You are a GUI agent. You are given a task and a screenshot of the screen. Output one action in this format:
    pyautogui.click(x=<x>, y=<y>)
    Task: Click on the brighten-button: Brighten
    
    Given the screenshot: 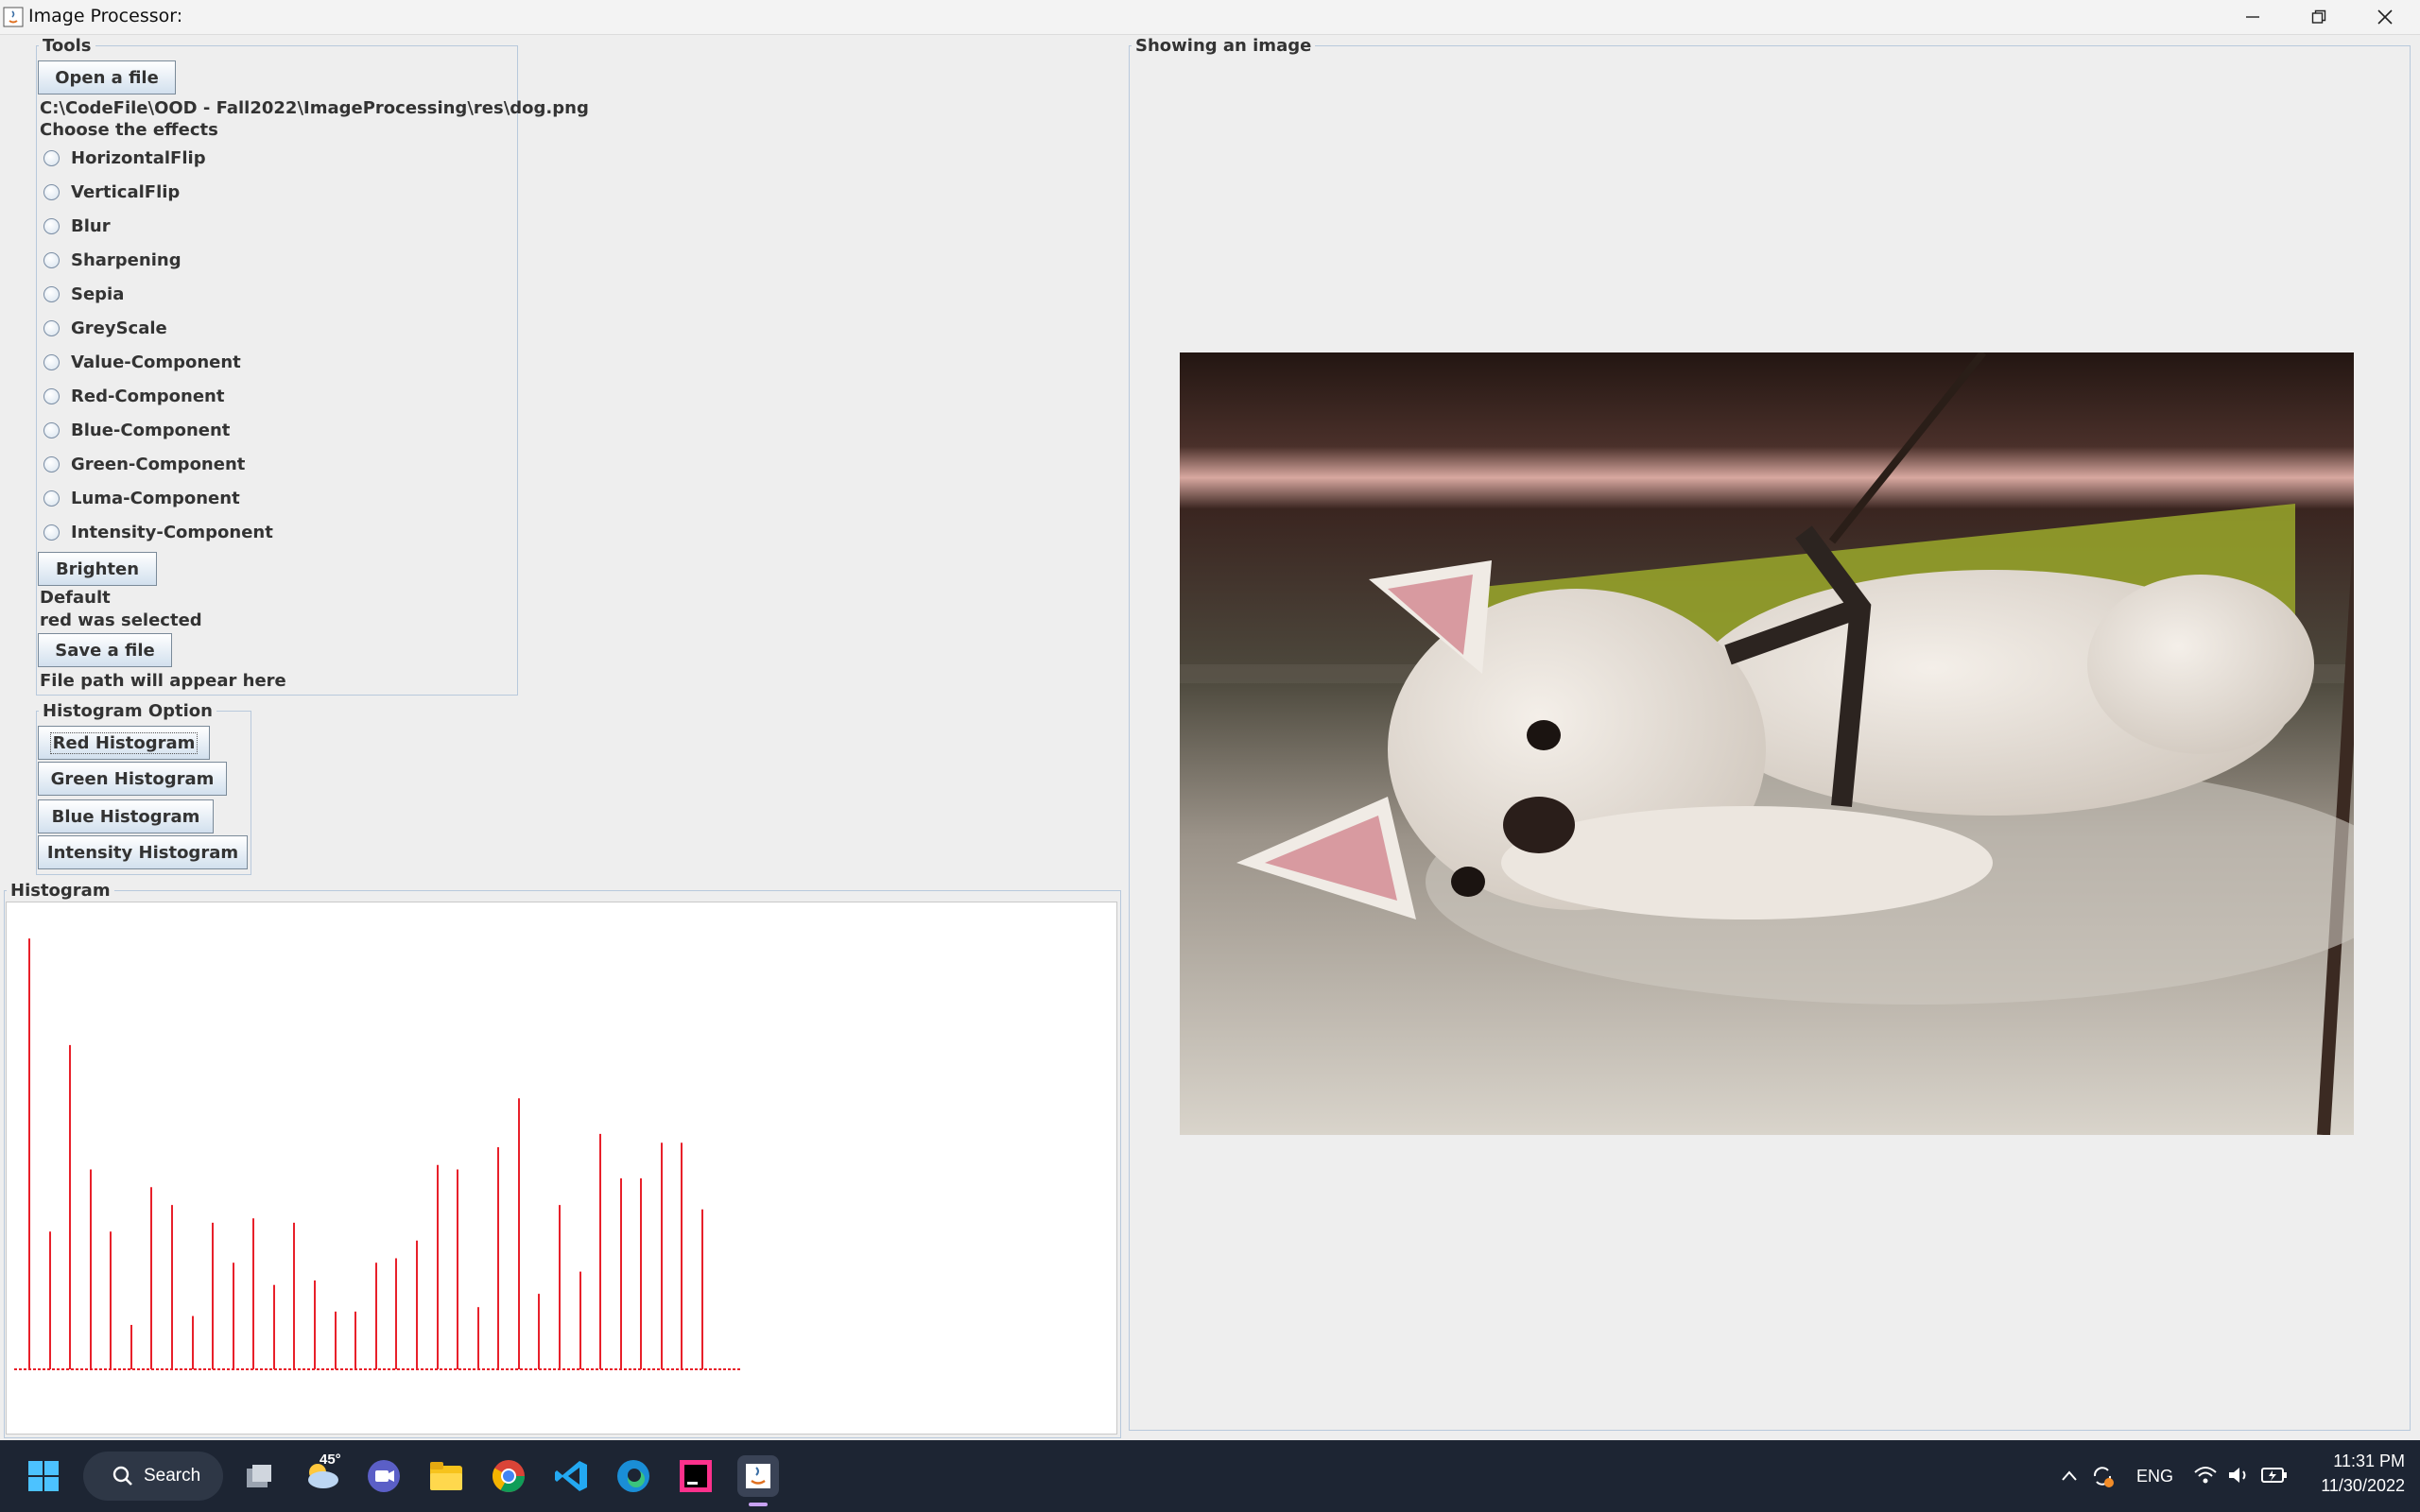 What is the action you would take?
    pyautogui.click(x=97, y=569)
    